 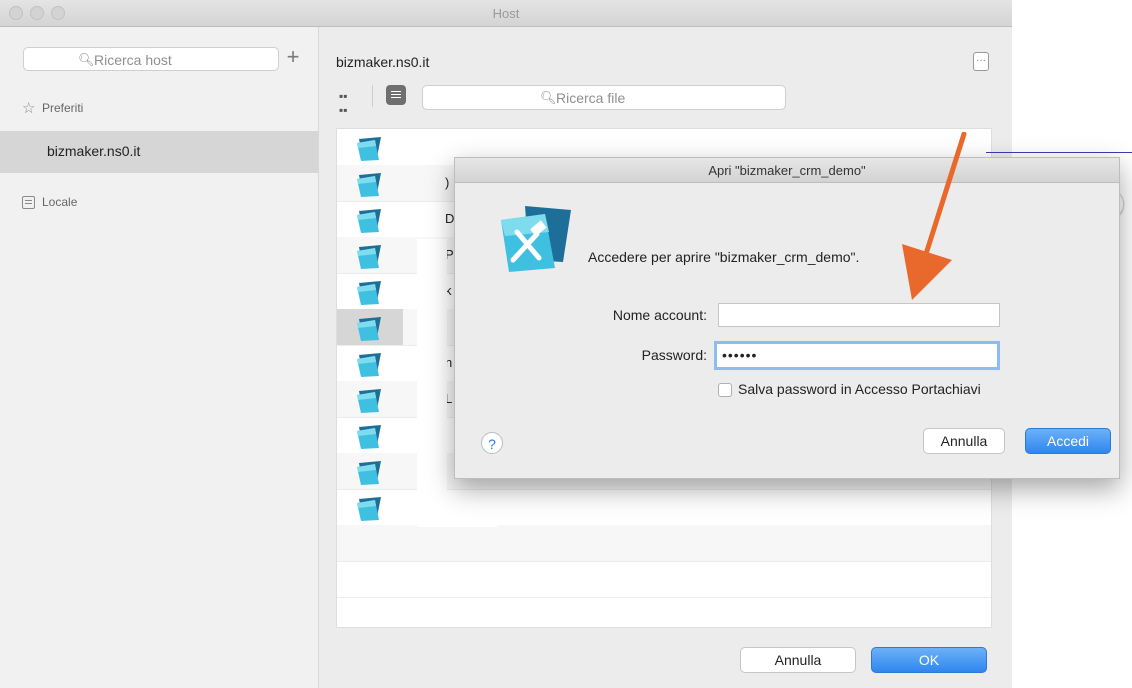 I want to click on dialog-title: Apri "bizmaker_crm_demo", so click(x=787, y=170).